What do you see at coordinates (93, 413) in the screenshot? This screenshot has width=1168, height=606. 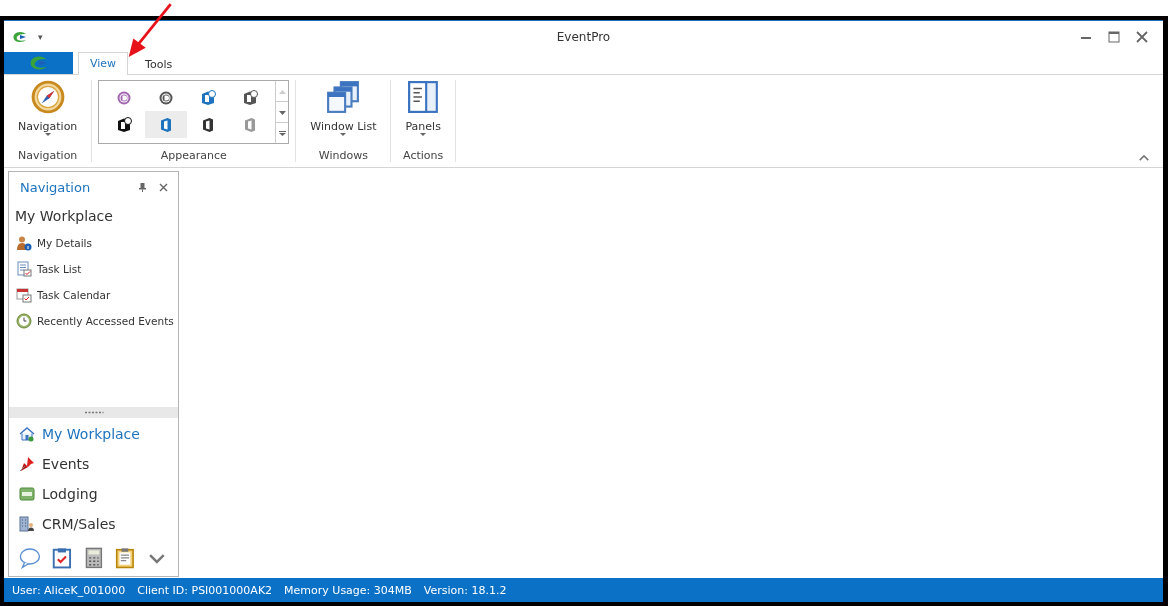 I see `grip-icon` at bounding box center [93, 413].